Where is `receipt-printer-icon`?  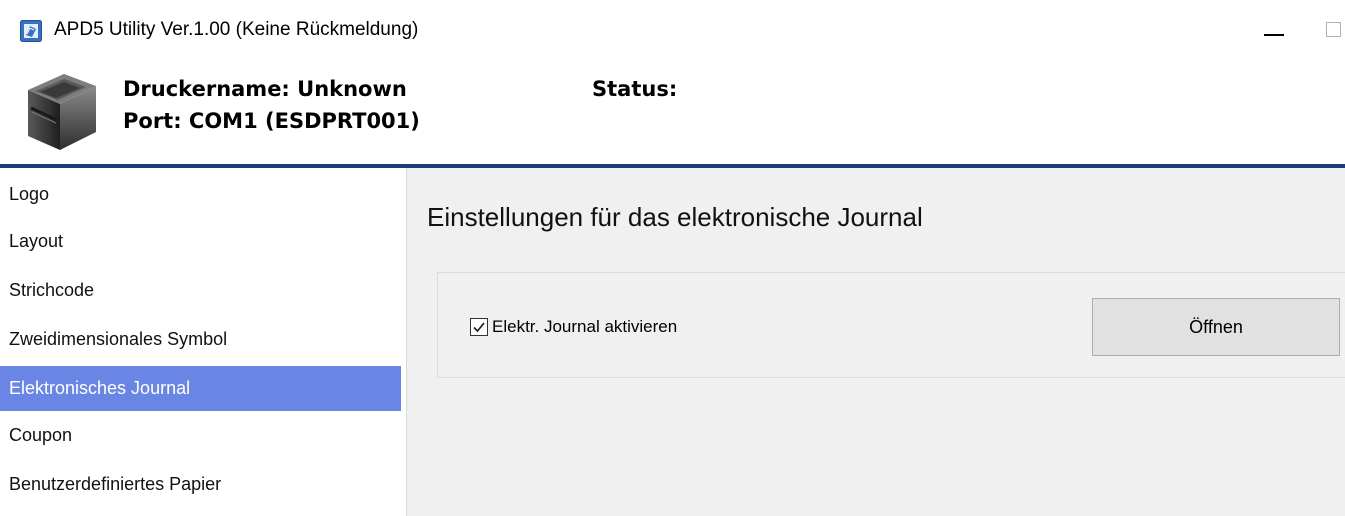
receipt-printer-icon is located at coordinates (62, 112).